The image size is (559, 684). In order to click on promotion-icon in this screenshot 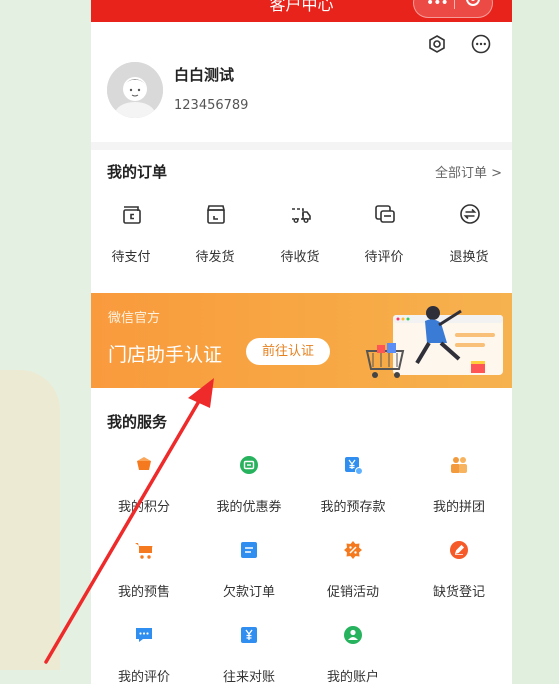, I will do `click(353, 550)`.